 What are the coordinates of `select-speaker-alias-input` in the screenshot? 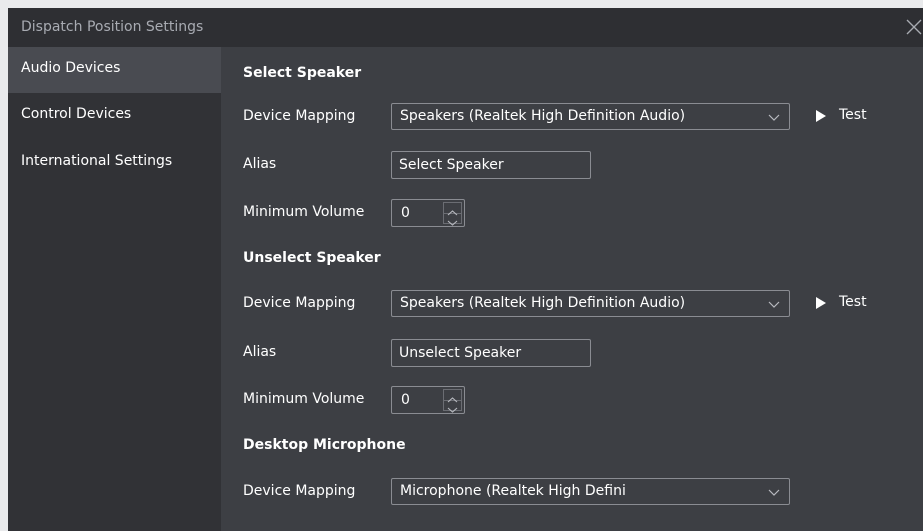 It's located at (491, 165).